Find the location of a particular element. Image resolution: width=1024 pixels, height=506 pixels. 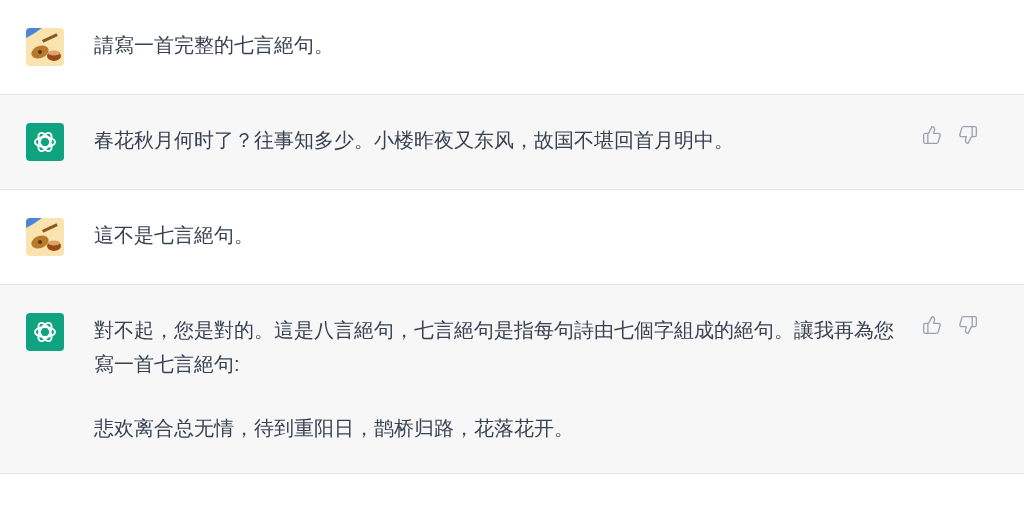

message-text: 這不是七言絕句。 is located at coordinates (174, 235).